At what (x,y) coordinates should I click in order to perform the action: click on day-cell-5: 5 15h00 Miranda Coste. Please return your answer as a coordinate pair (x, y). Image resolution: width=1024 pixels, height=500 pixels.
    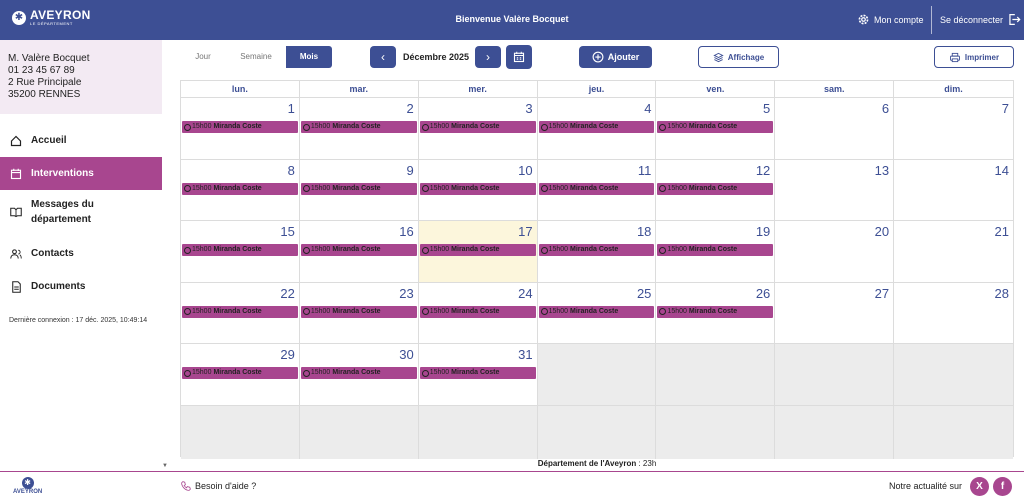
    Looking at the image, I should click on (716, 129).